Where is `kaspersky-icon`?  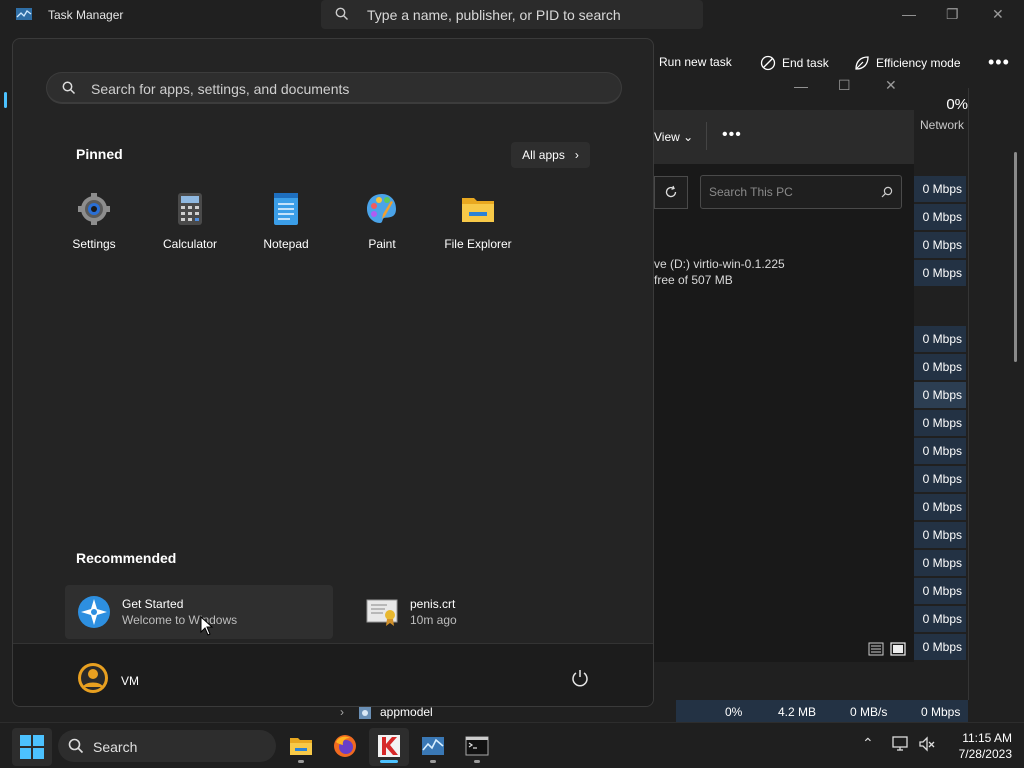
kaspersky-icon is located at coordinates (389, 746).